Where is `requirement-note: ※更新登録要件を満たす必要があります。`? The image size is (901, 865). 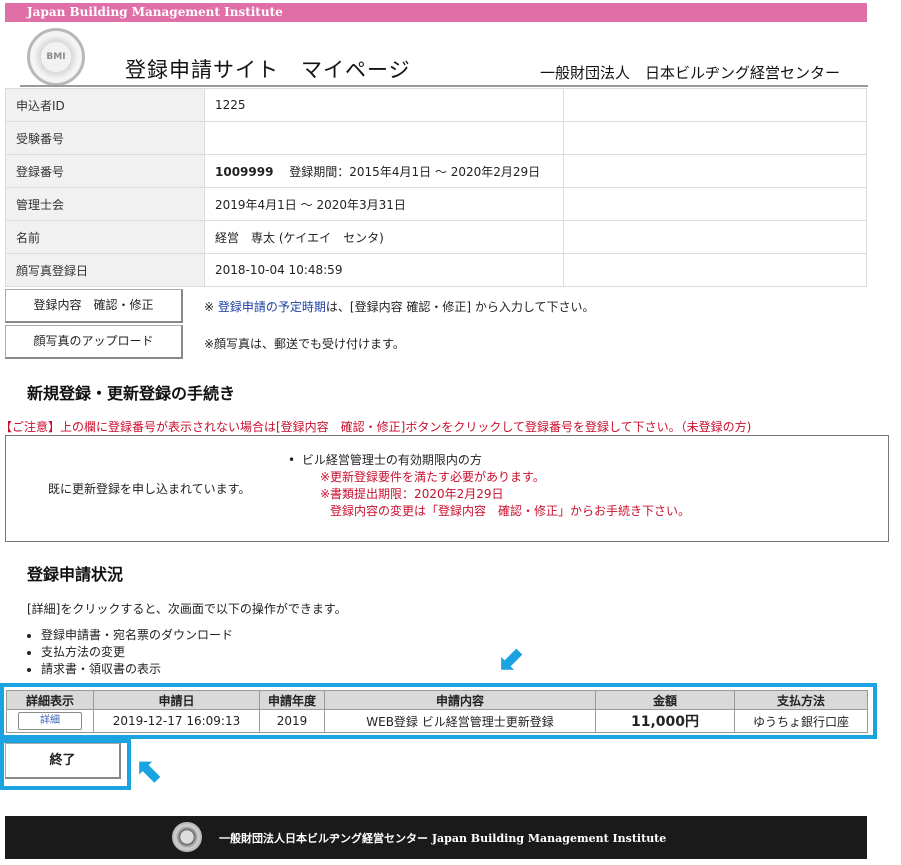 requirement-note: ※更新登録要件を満たす必要があります。 is located at coordinates (432, 477).